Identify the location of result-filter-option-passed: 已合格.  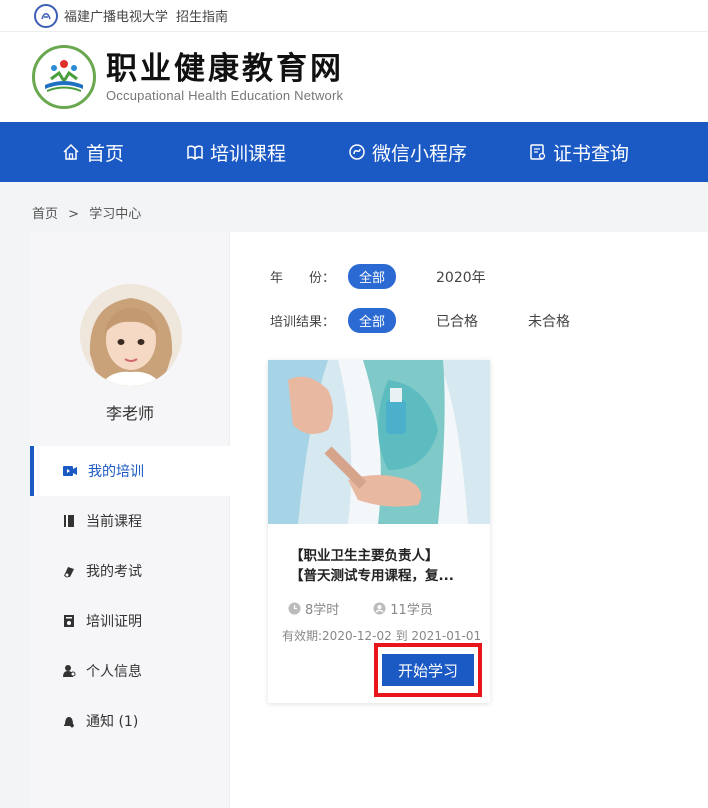
(457, 321).